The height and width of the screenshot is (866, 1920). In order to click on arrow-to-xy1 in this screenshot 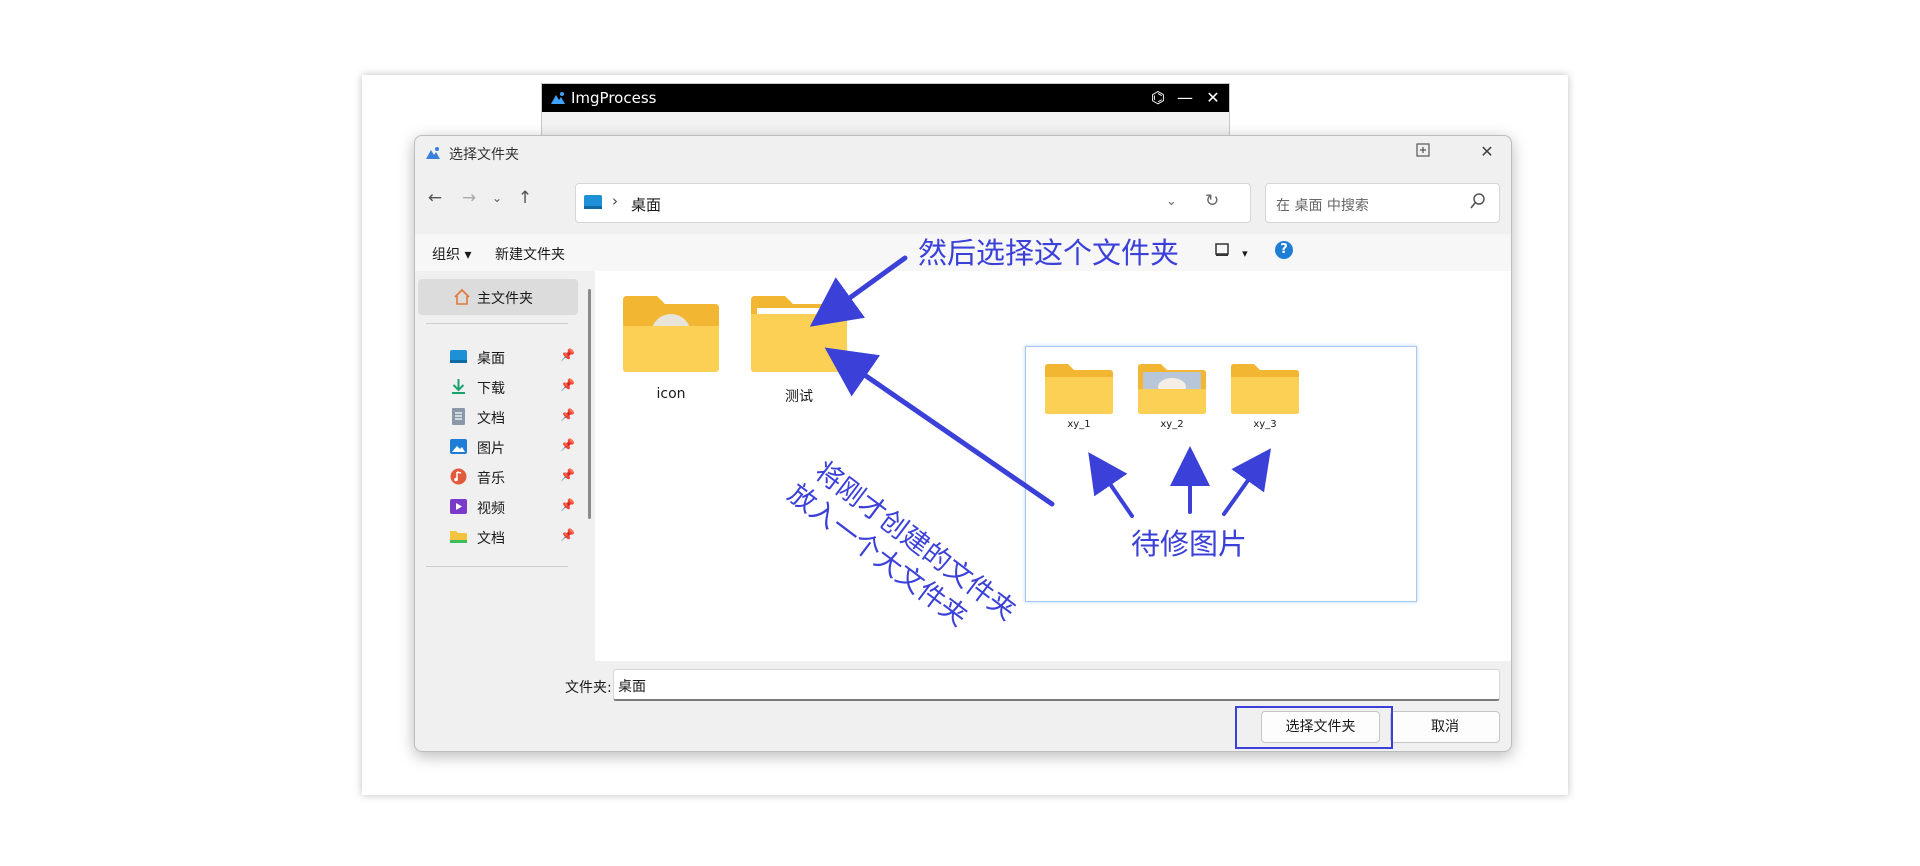, I will do `click(1111, 485)`.